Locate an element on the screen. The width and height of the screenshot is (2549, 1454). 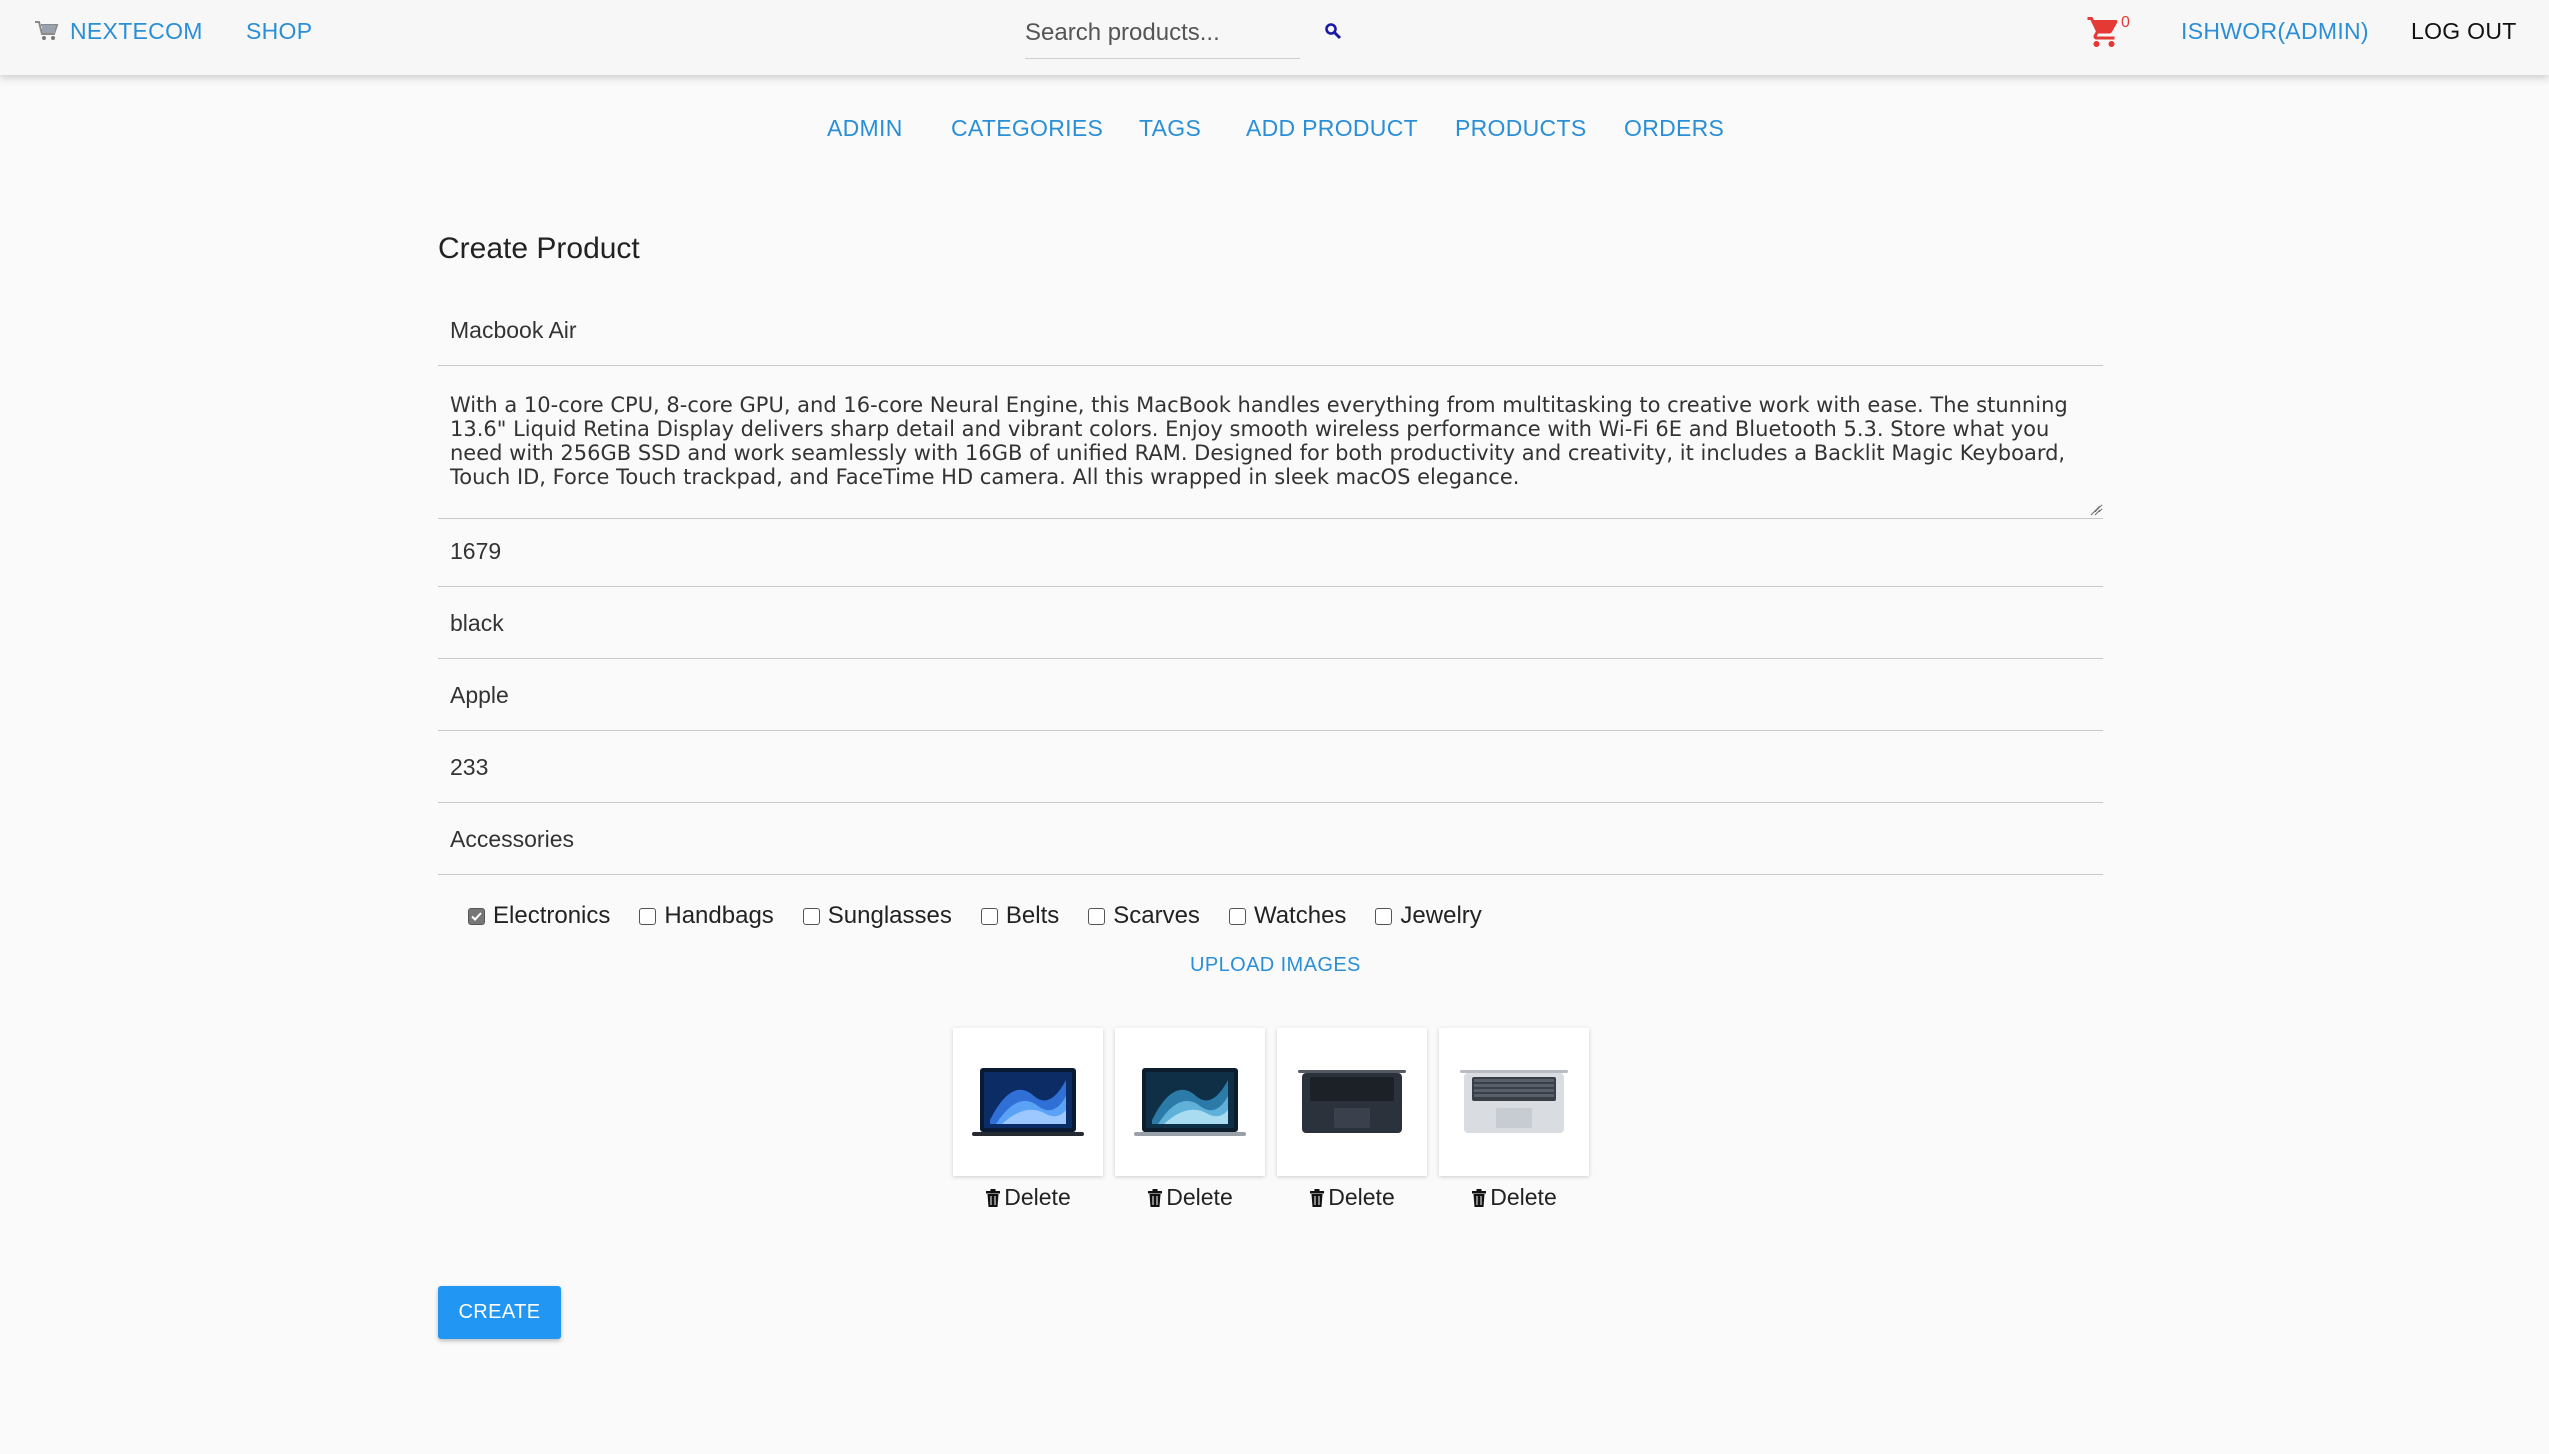
brand-input is located at coordinates (1270, 695).